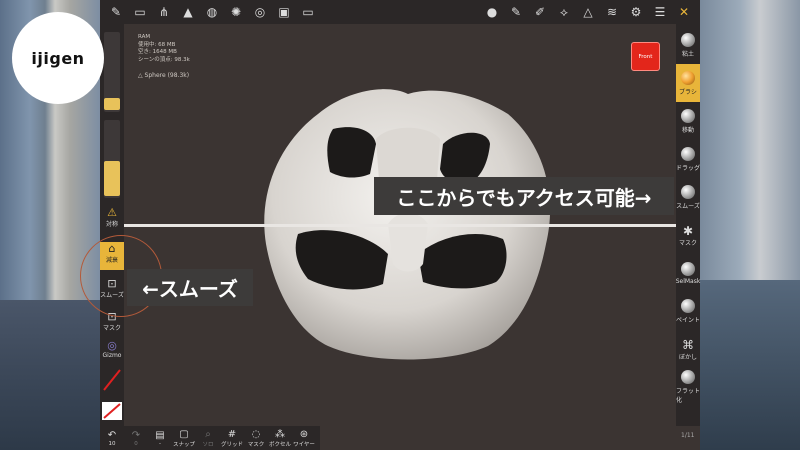 The width and height of the screenshot is (800, 450). Describe the element at coordinates (260, 12) in the screenshot. I see `material-icon: ◎` at that location.